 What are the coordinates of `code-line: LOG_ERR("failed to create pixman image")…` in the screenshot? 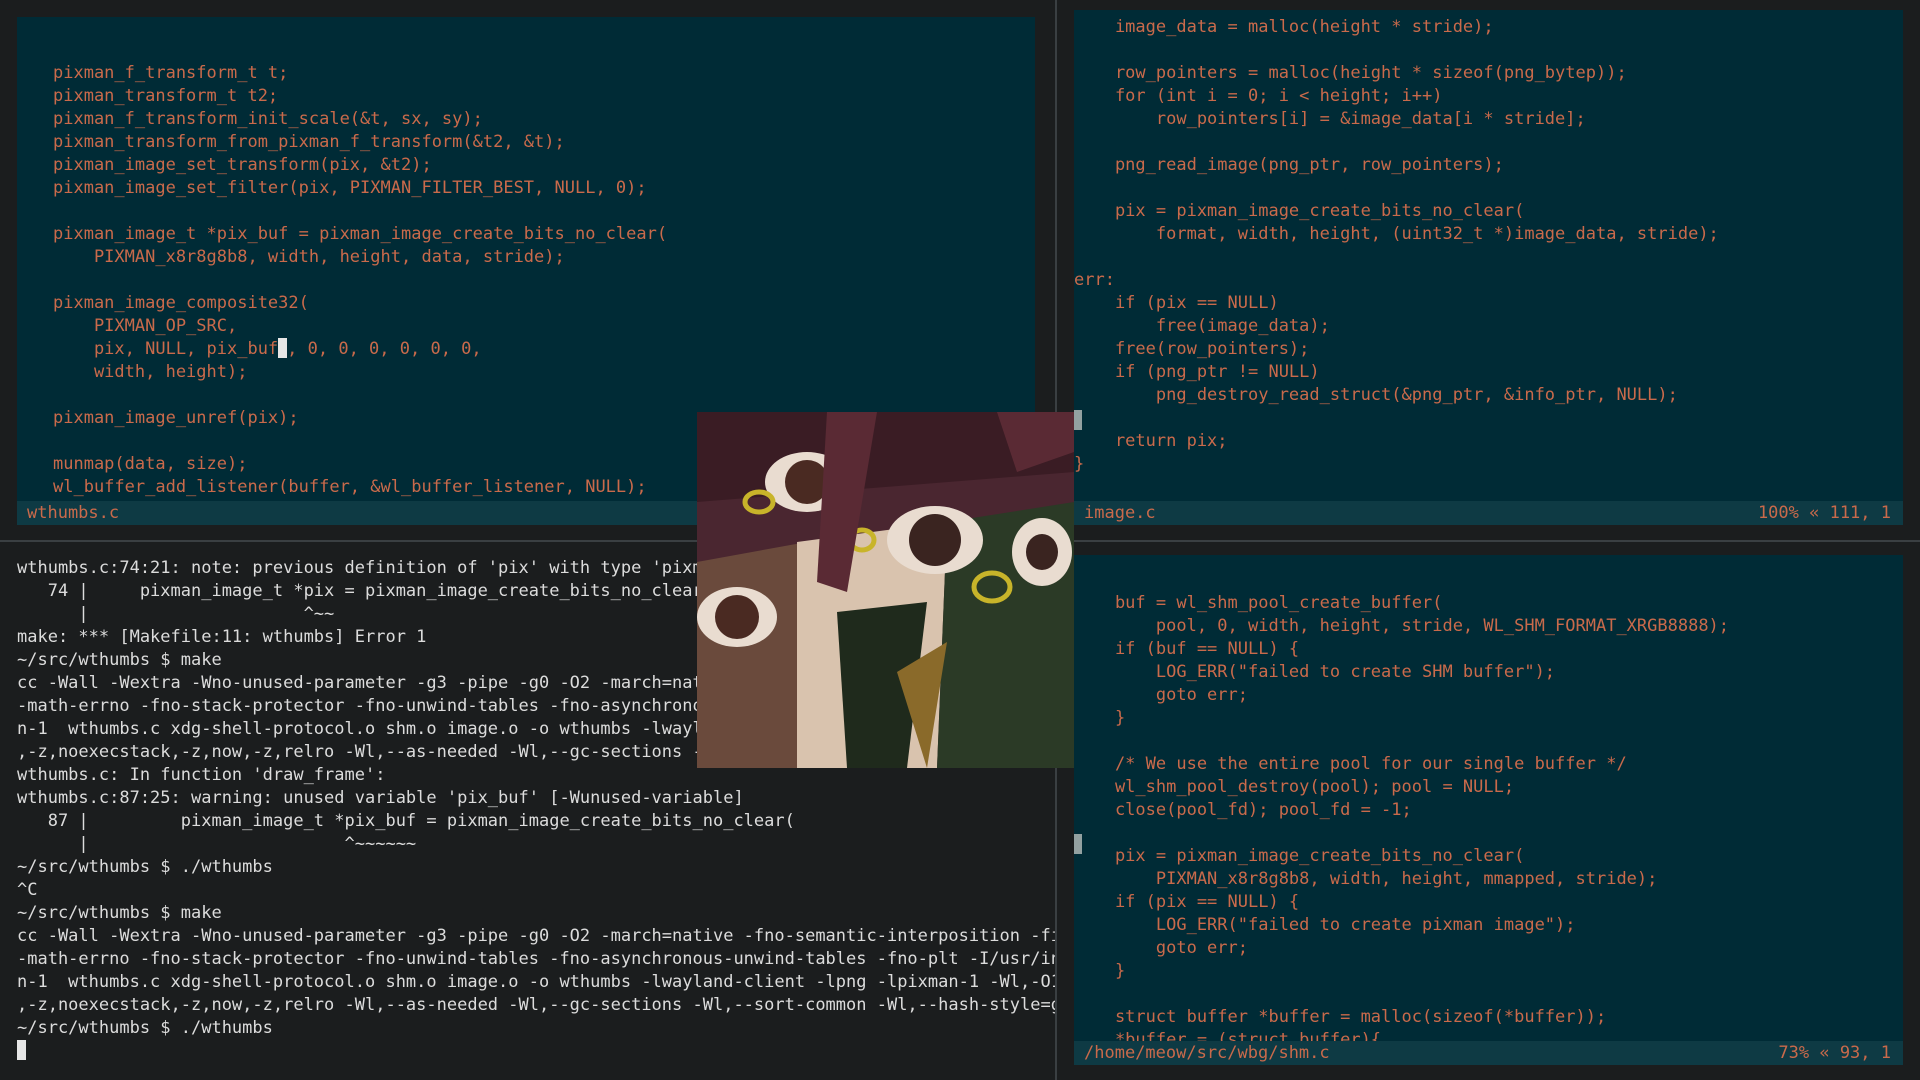 It's located at (1325, 925).